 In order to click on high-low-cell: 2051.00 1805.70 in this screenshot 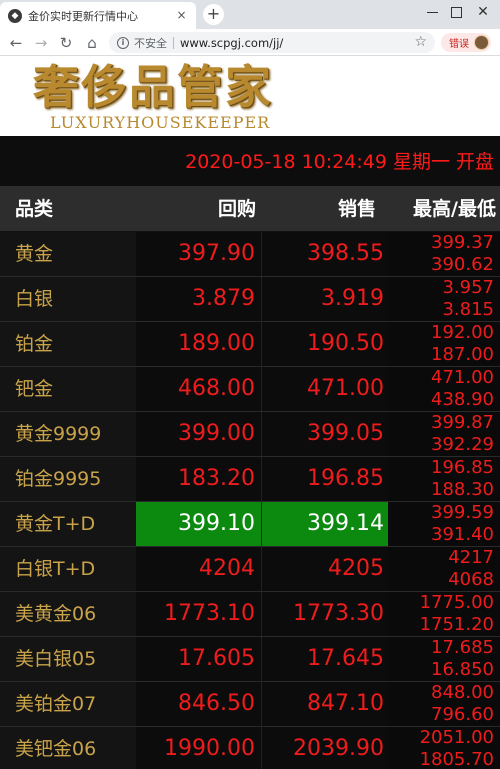, I will do `click(444, 748)`.